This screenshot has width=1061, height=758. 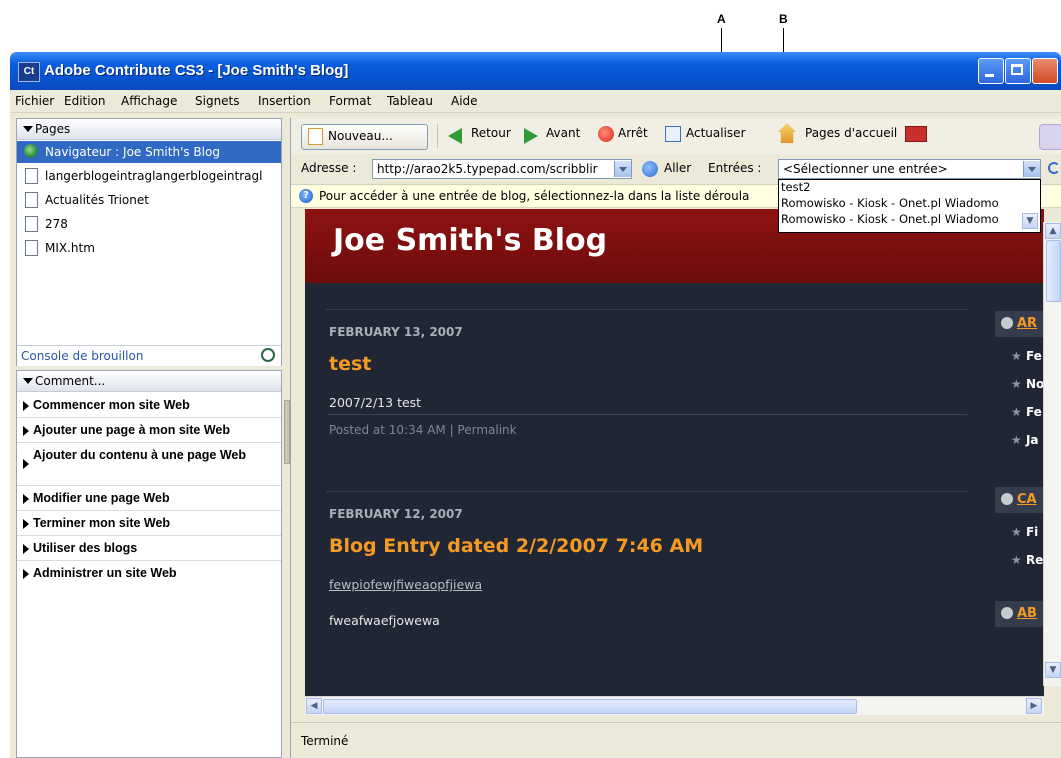 What do you see at coordinates (1052, 454) in the screenshot?
I see `vertical-scrollbar: ▲ ▼` at bounding box center [1052, 454].